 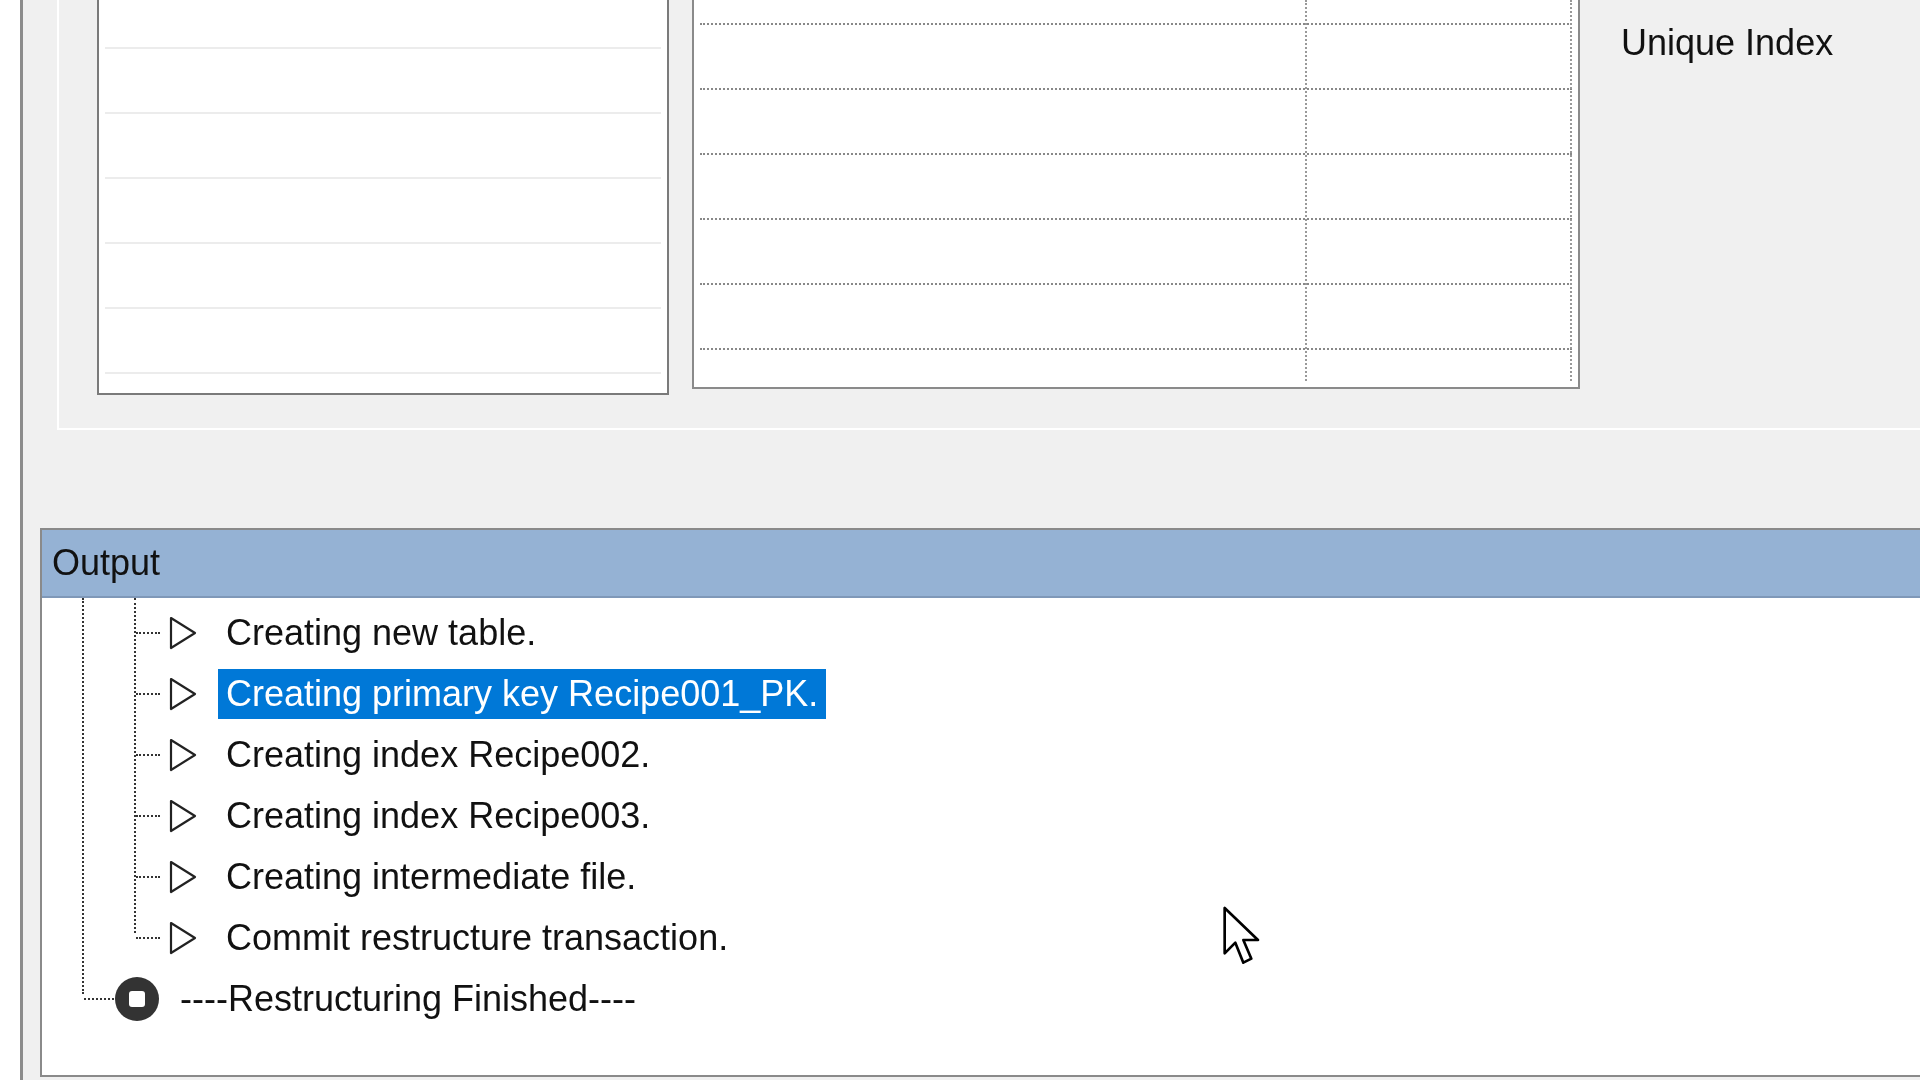 What do you see at coordinates (522, 693) in the screenshot?
I see `output-item: Creating primary key Recipe001_PK.` at bounding box center [522, 693].